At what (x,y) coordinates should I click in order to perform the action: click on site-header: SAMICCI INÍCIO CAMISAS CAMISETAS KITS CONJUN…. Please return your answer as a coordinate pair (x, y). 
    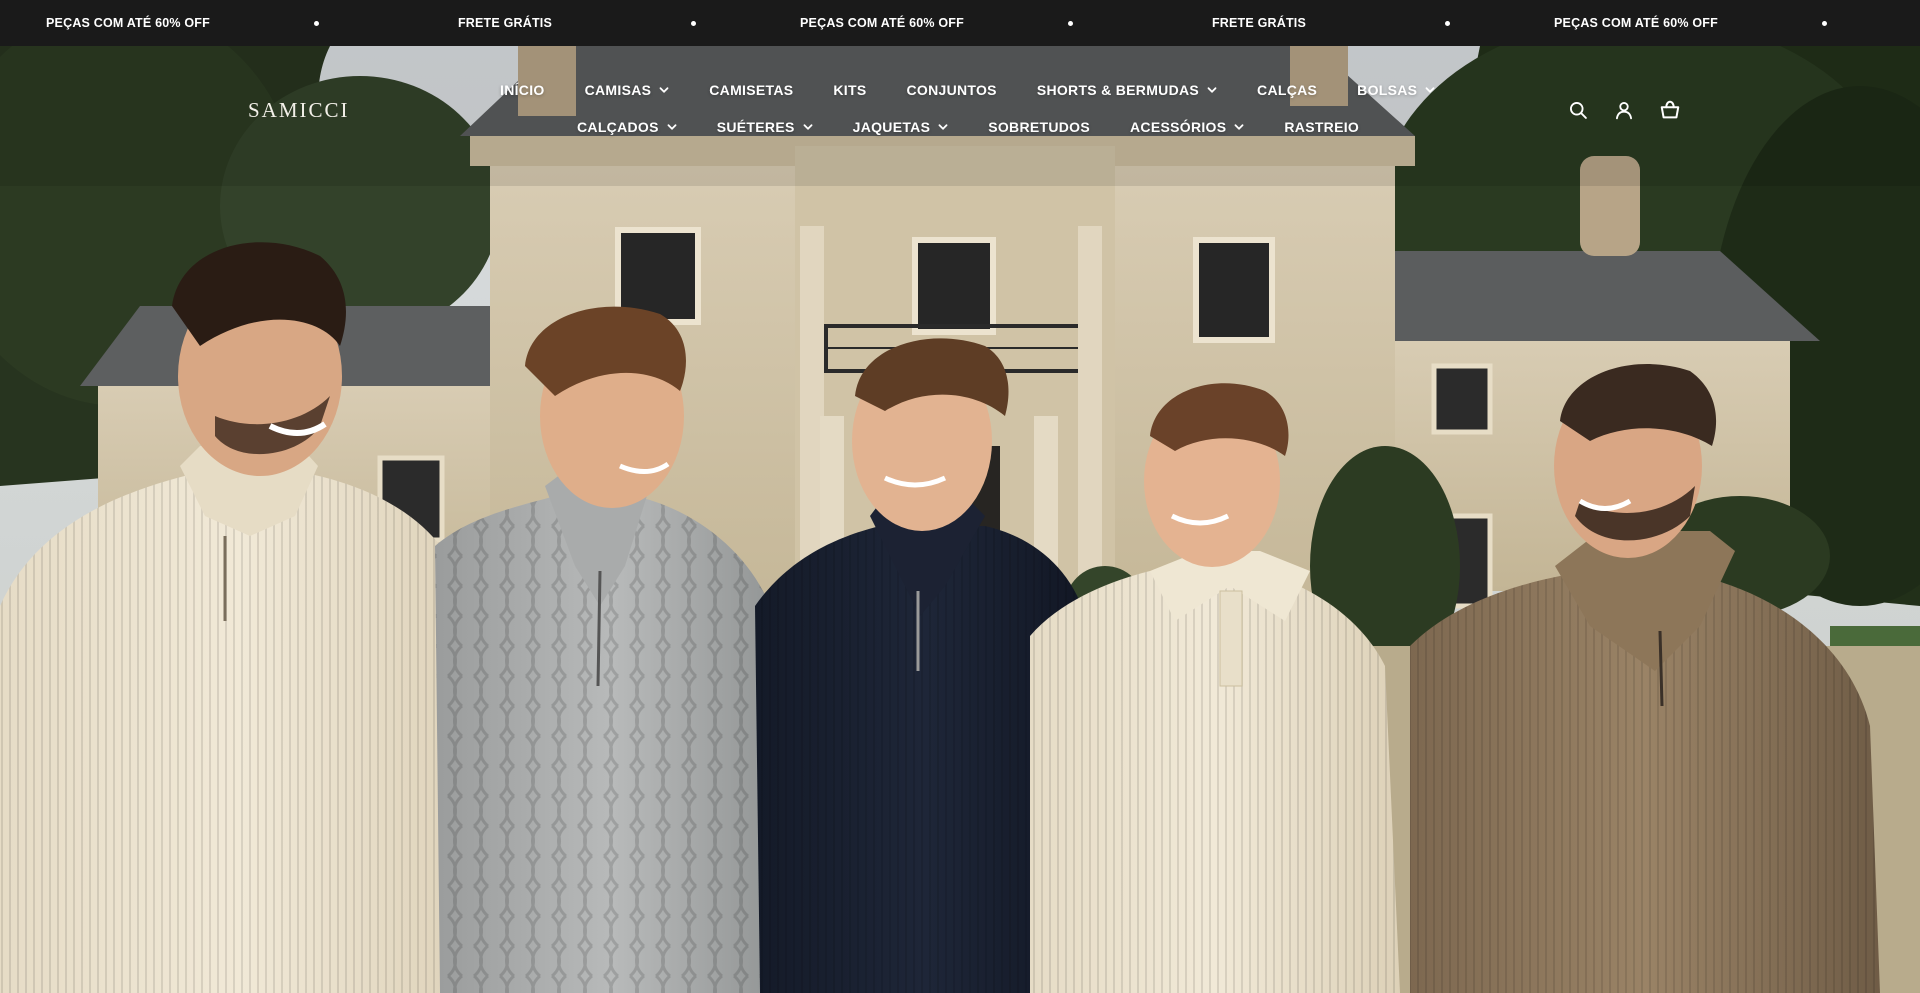
    Looking at the image, I should click on (960, 101).